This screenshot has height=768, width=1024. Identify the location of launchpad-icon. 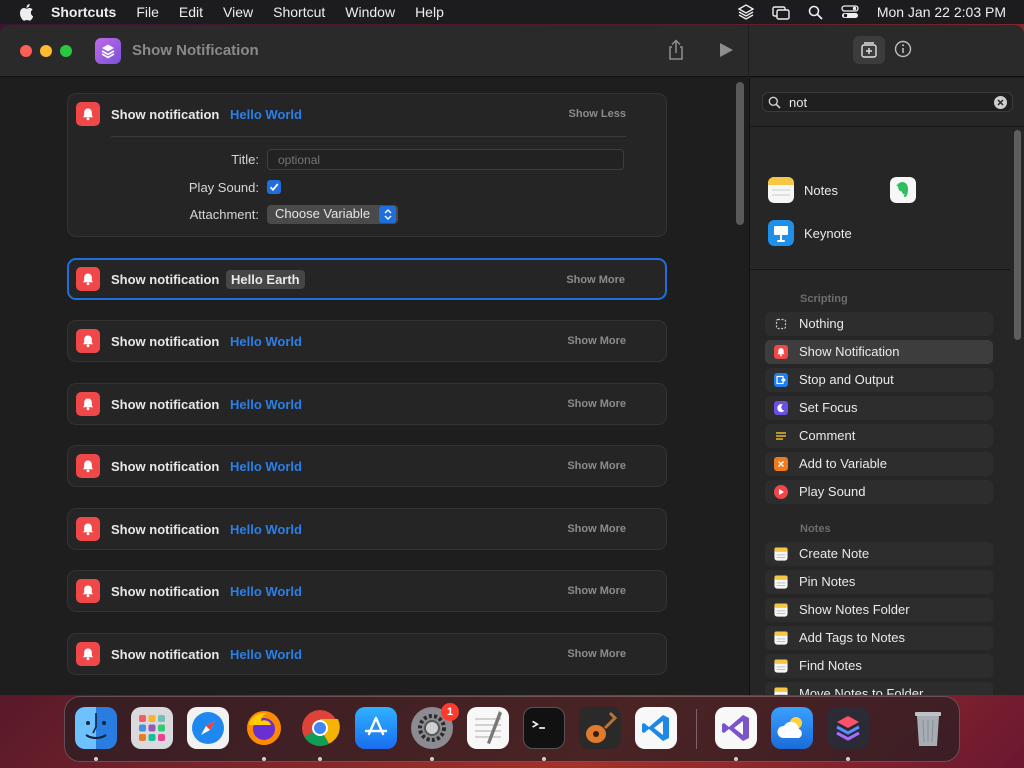
(152, 728).